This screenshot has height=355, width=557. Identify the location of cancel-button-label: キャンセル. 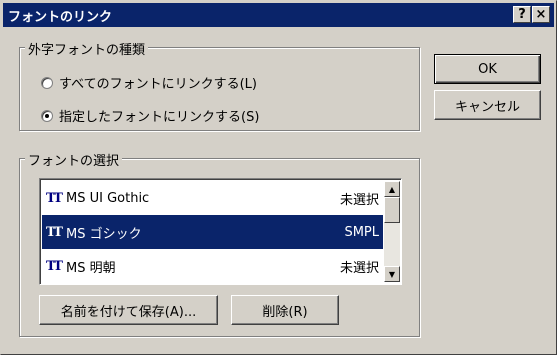
(487, 107).